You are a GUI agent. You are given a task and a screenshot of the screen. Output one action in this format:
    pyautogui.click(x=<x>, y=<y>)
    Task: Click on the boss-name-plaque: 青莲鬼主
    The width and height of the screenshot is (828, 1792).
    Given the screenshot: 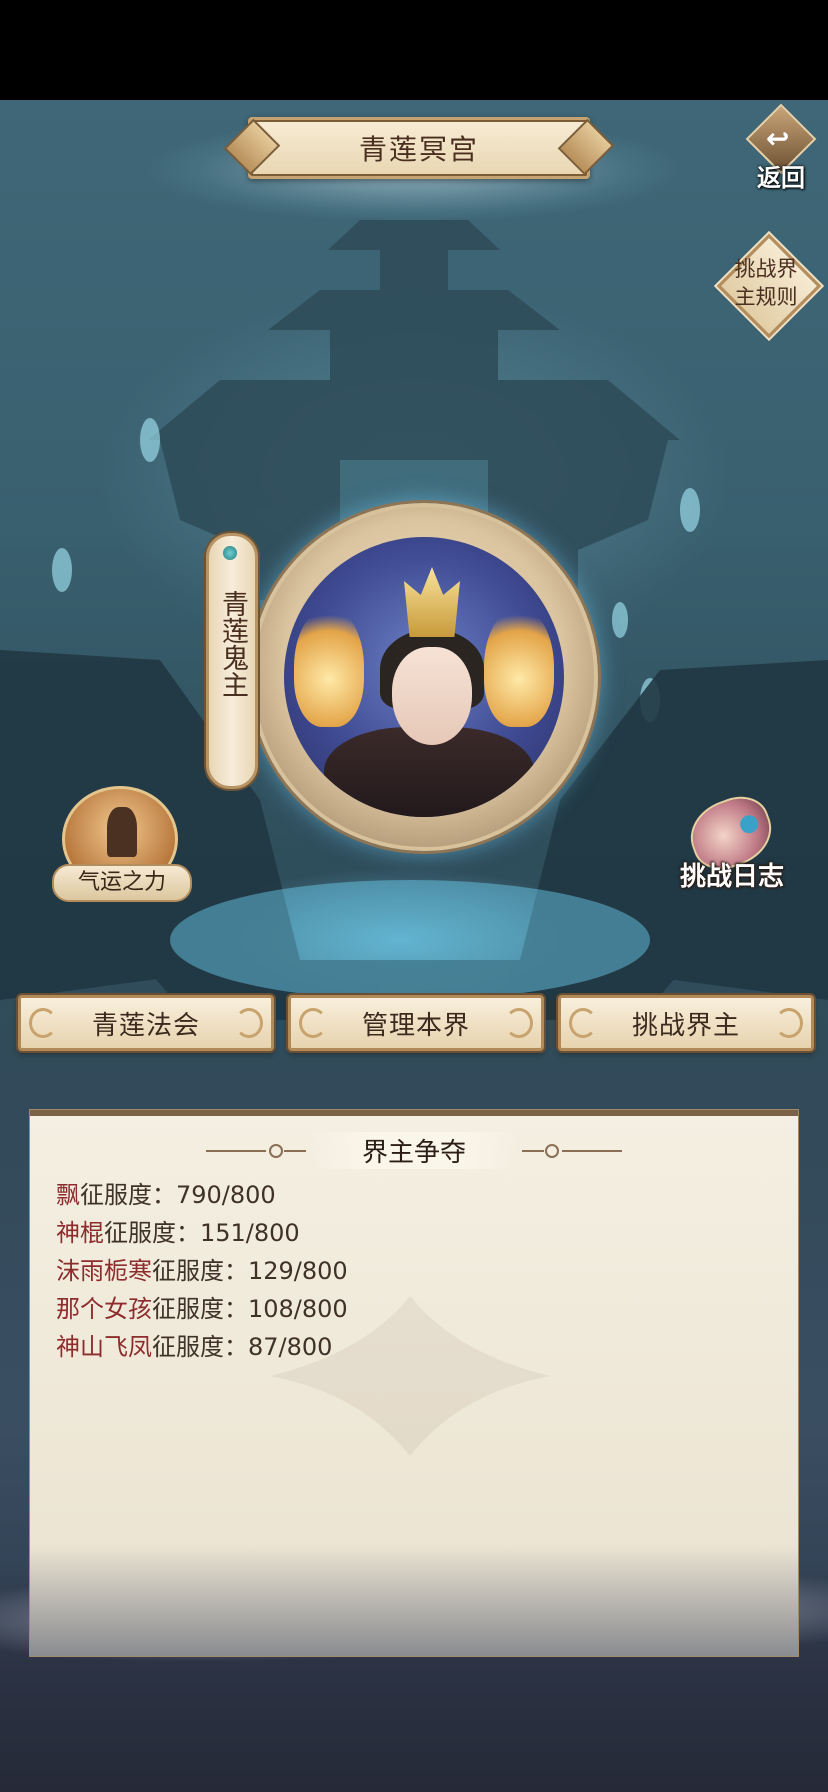 What is the action you would take?
    pyautogui.click(x=232, y=661)
    